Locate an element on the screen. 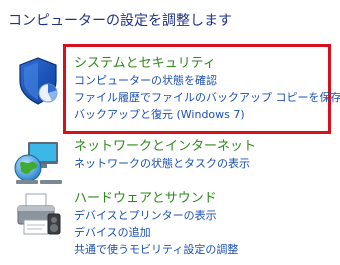 The height and width of the screenshot is (265, 340). link-file-history-backup: ファイル履歴でファイルのバックアップ コピーを保存 is located at coordinates (207, 97).